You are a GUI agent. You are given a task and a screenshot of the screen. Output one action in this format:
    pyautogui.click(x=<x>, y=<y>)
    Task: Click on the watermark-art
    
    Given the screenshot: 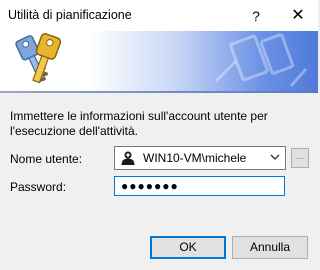 What is the action you would take?
    pyautogui.click(x=261, y=60)
    